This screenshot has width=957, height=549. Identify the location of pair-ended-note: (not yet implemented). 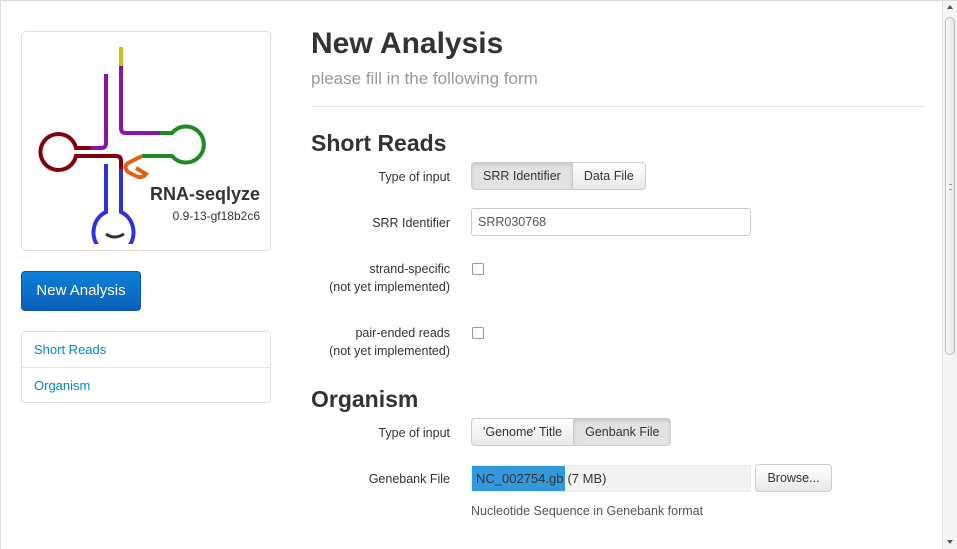
(389, 351).